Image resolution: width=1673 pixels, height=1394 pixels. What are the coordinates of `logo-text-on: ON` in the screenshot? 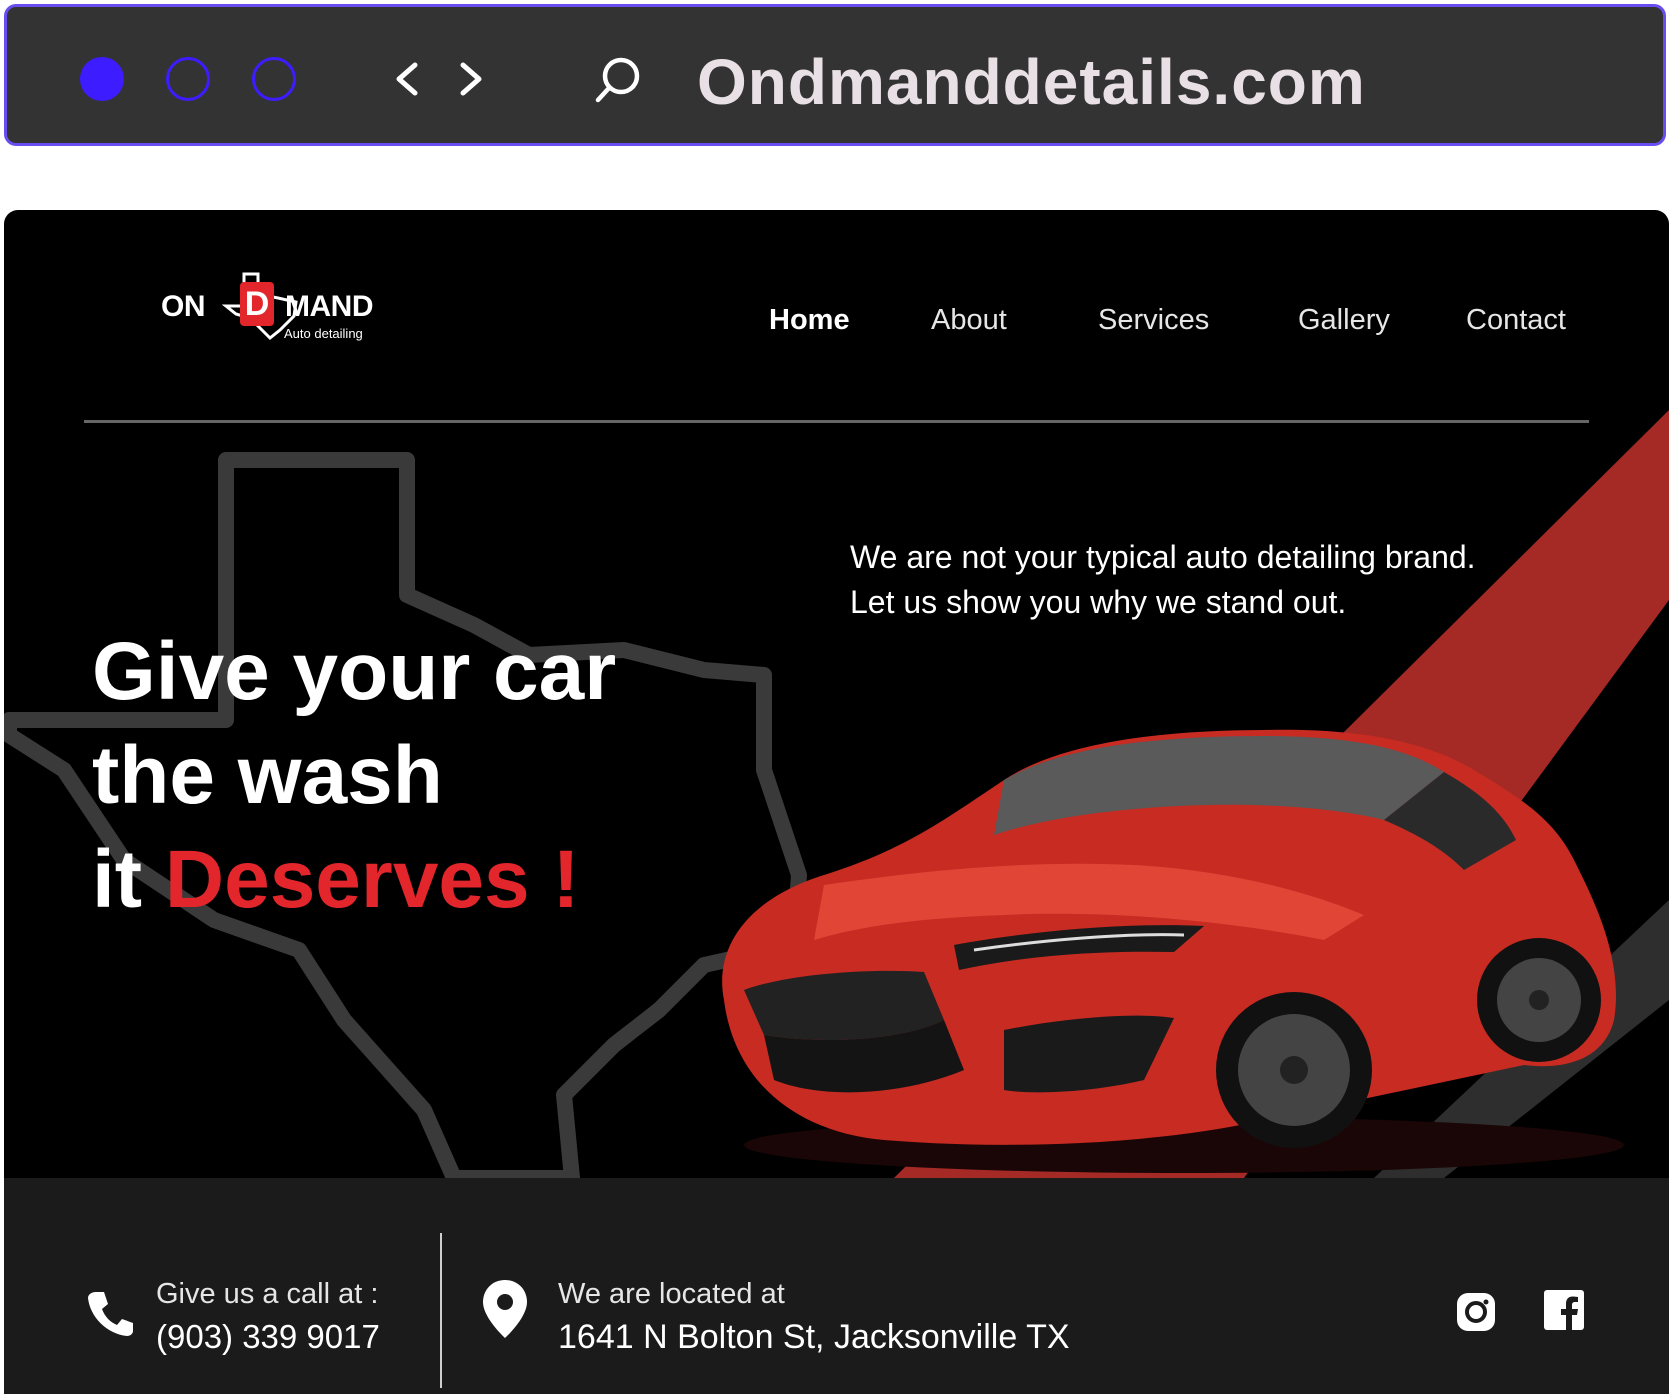 It's located at (183, 306).